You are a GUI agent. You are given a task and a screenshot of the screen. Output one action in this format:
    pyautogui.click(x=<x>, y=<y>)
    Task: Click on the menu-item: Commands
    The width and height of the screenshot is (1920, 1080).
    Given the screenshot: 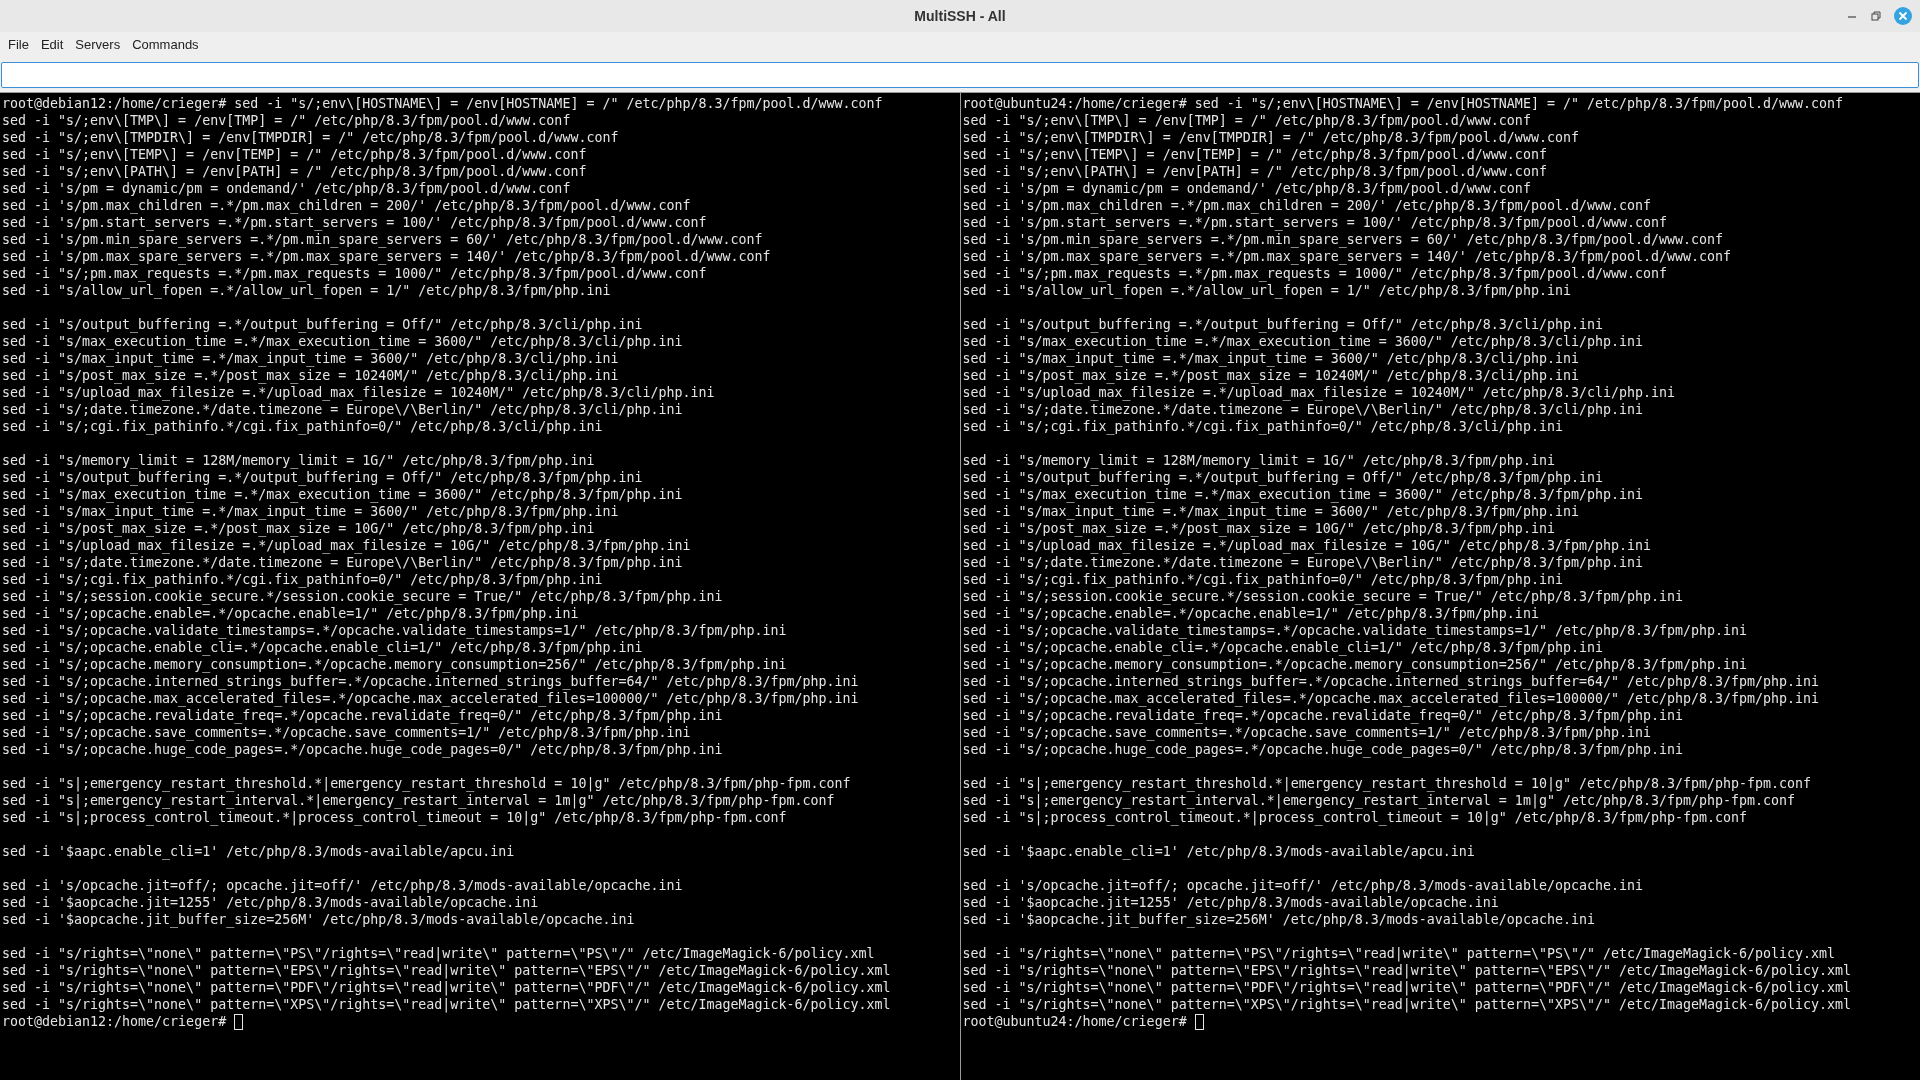 What is the action you would take?
    pyautogui.click(x=165, y=45)
    